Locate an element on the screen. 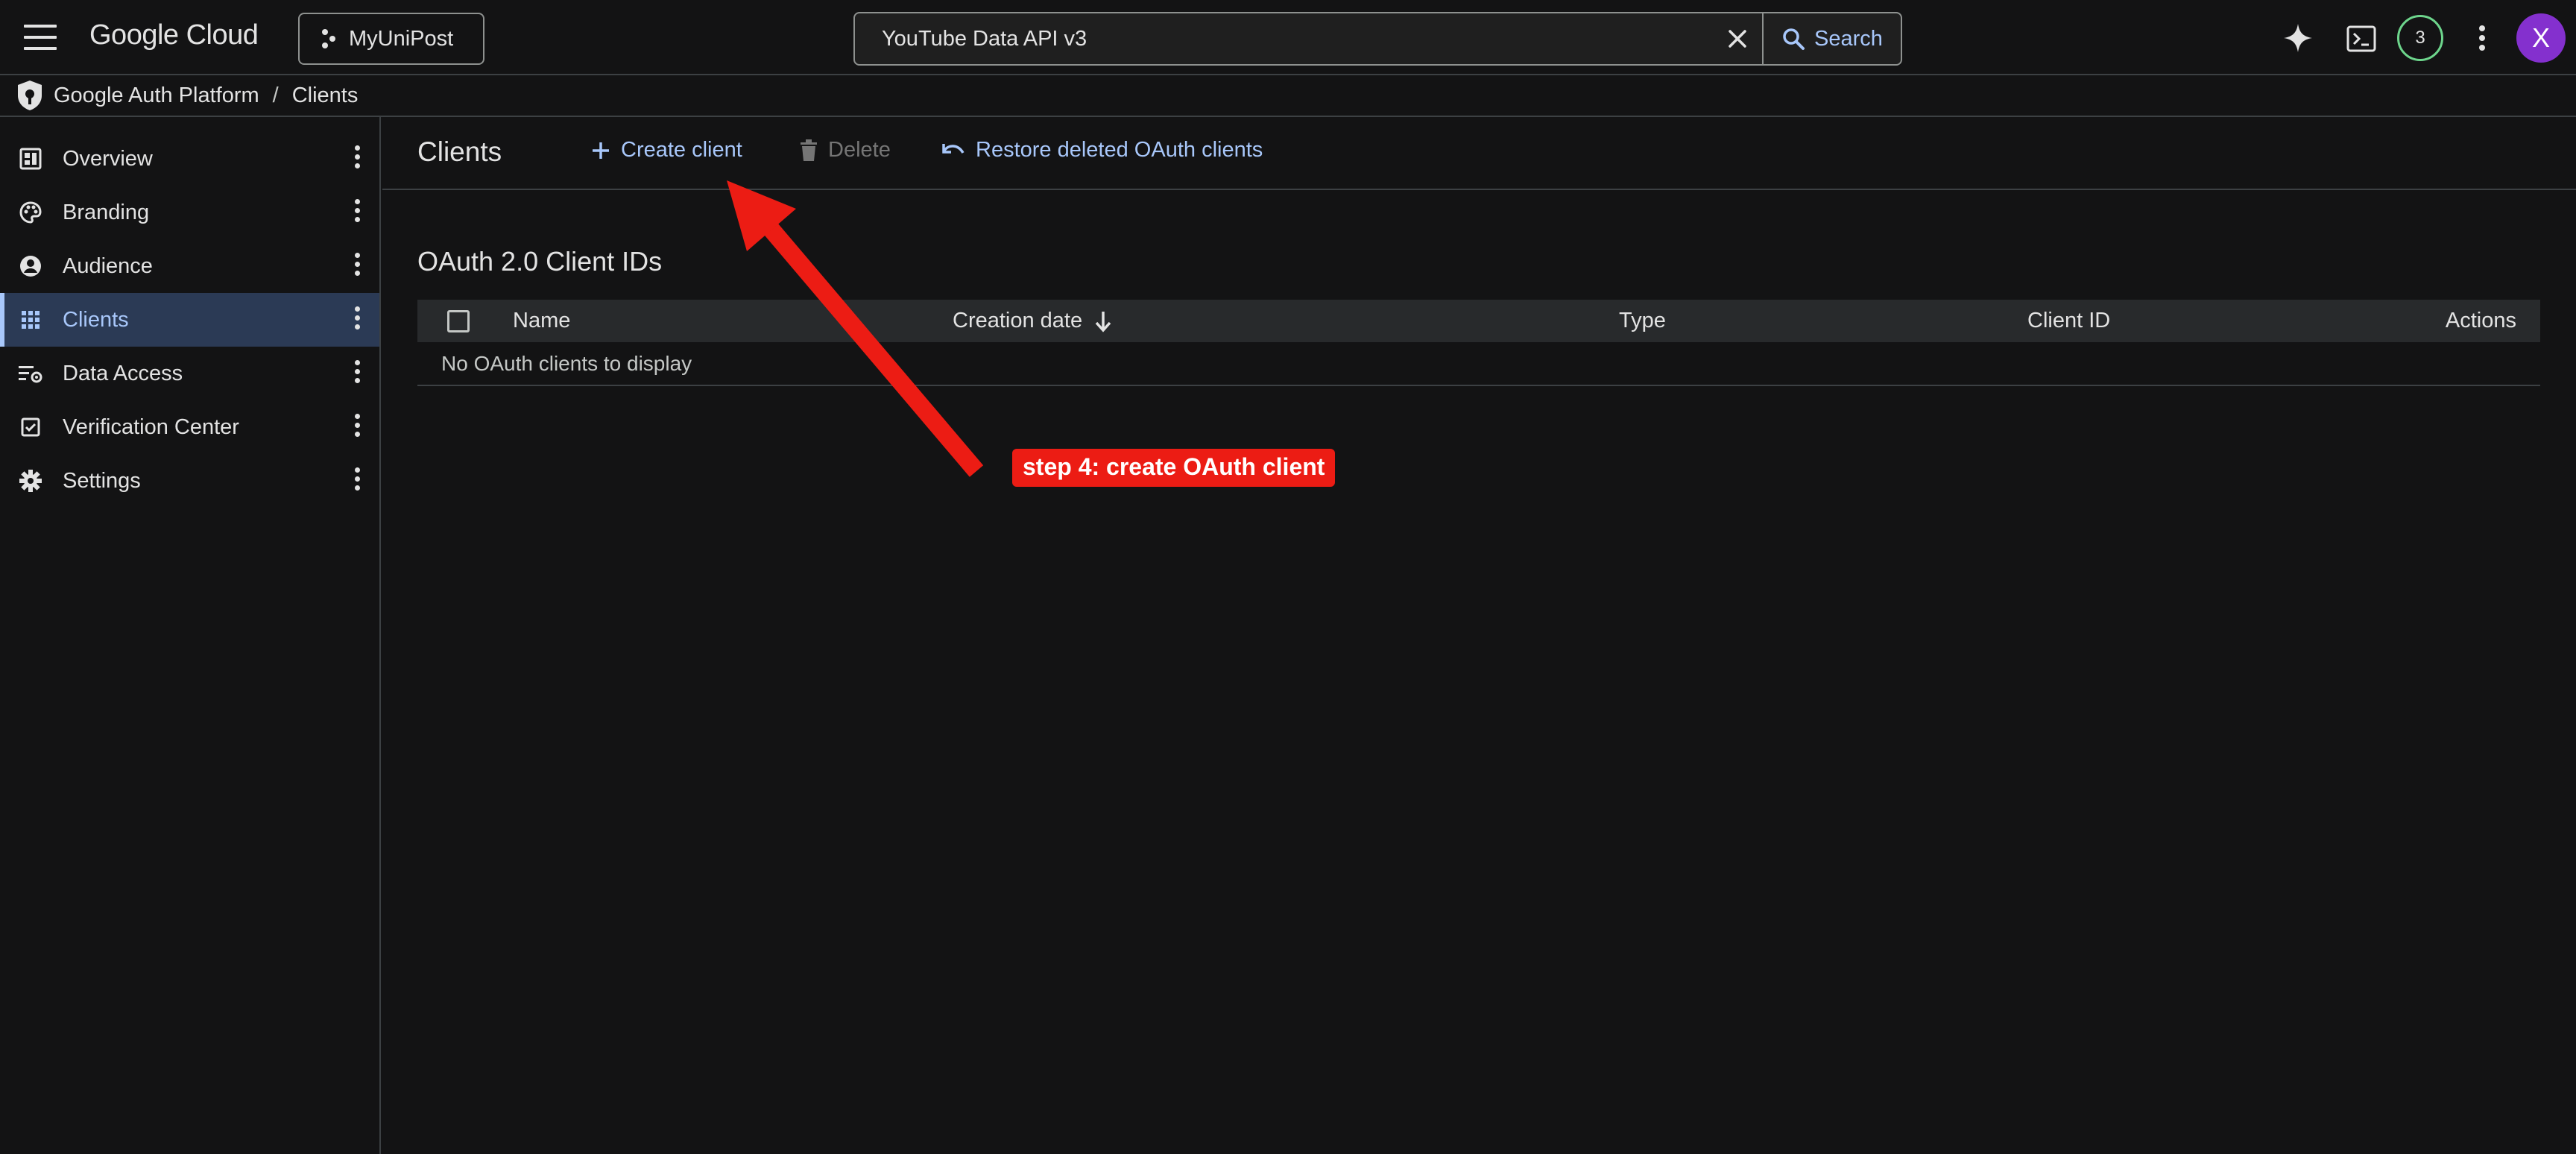  search-button-label: Search is located at coordinates (1848, 38).